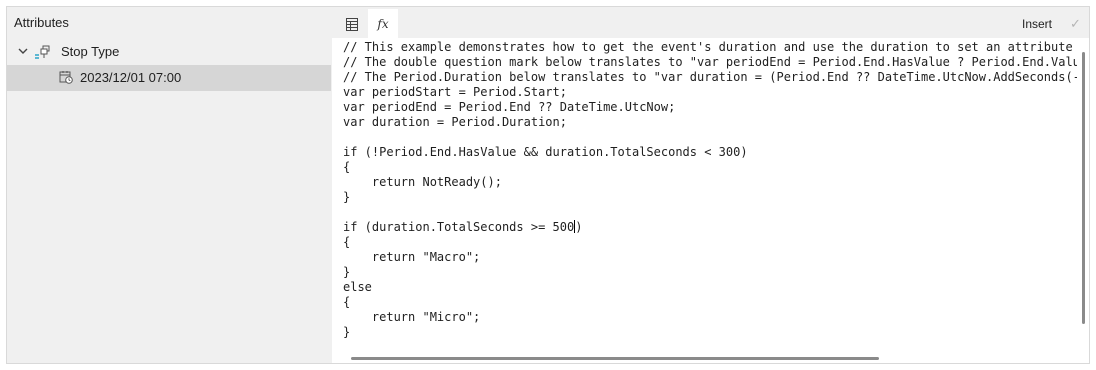 The height and width of the screenshot is (370, 1096). What do you see at coordinates (90, 51) in the screenshot?
I see `tree-item-label: Stop Type` at bounding box center [90, 51].